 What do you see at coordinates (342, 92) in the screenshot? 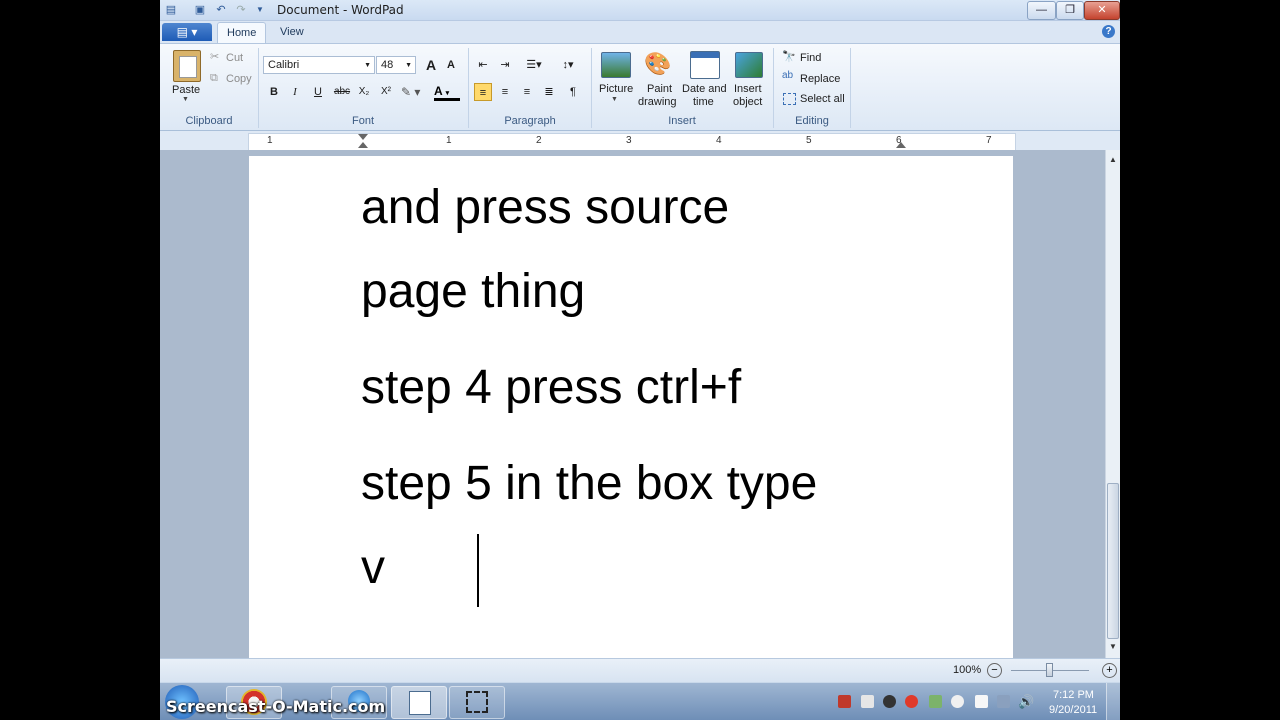
I see `strikethrough-button: abc` at bounding box center [342, 92].